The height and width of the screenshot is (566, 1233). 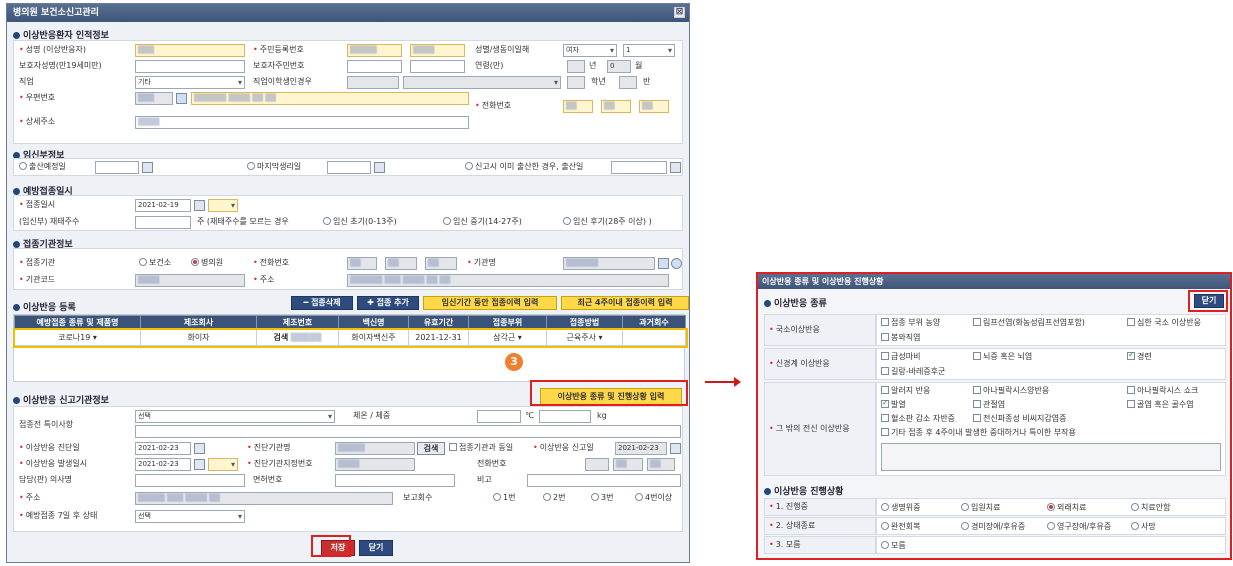 What do you see at coordinates (507, 337) in the screenshot?
I see `site-select: 삼각근 ▾` at bounding box center [507, 337].